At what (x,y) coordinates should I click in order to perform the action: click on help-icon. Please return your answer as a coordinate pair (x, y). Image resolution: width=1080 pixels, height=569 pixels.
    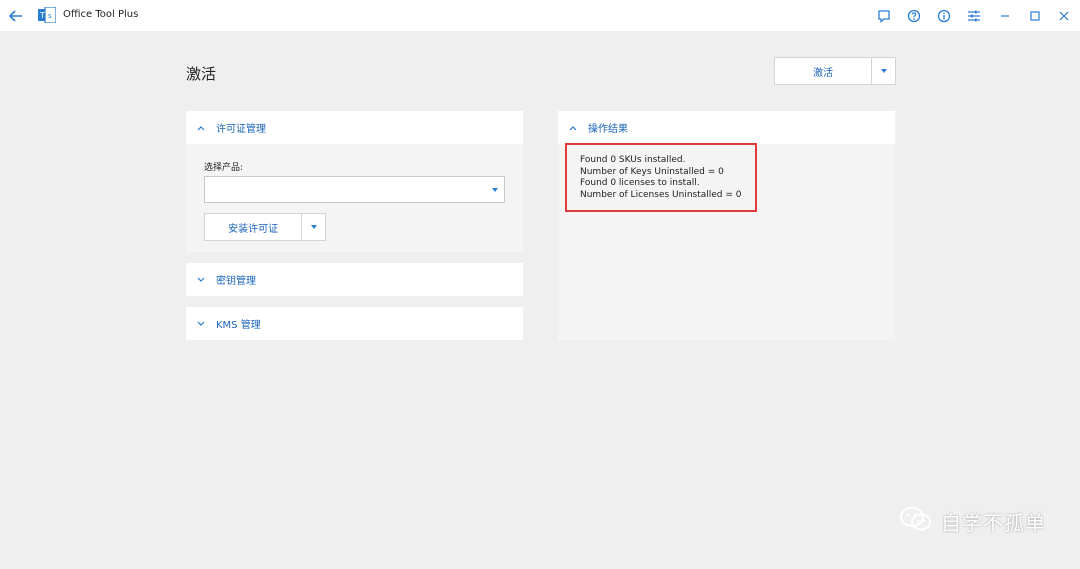
    Looking at the image, I should click on (914, 16).